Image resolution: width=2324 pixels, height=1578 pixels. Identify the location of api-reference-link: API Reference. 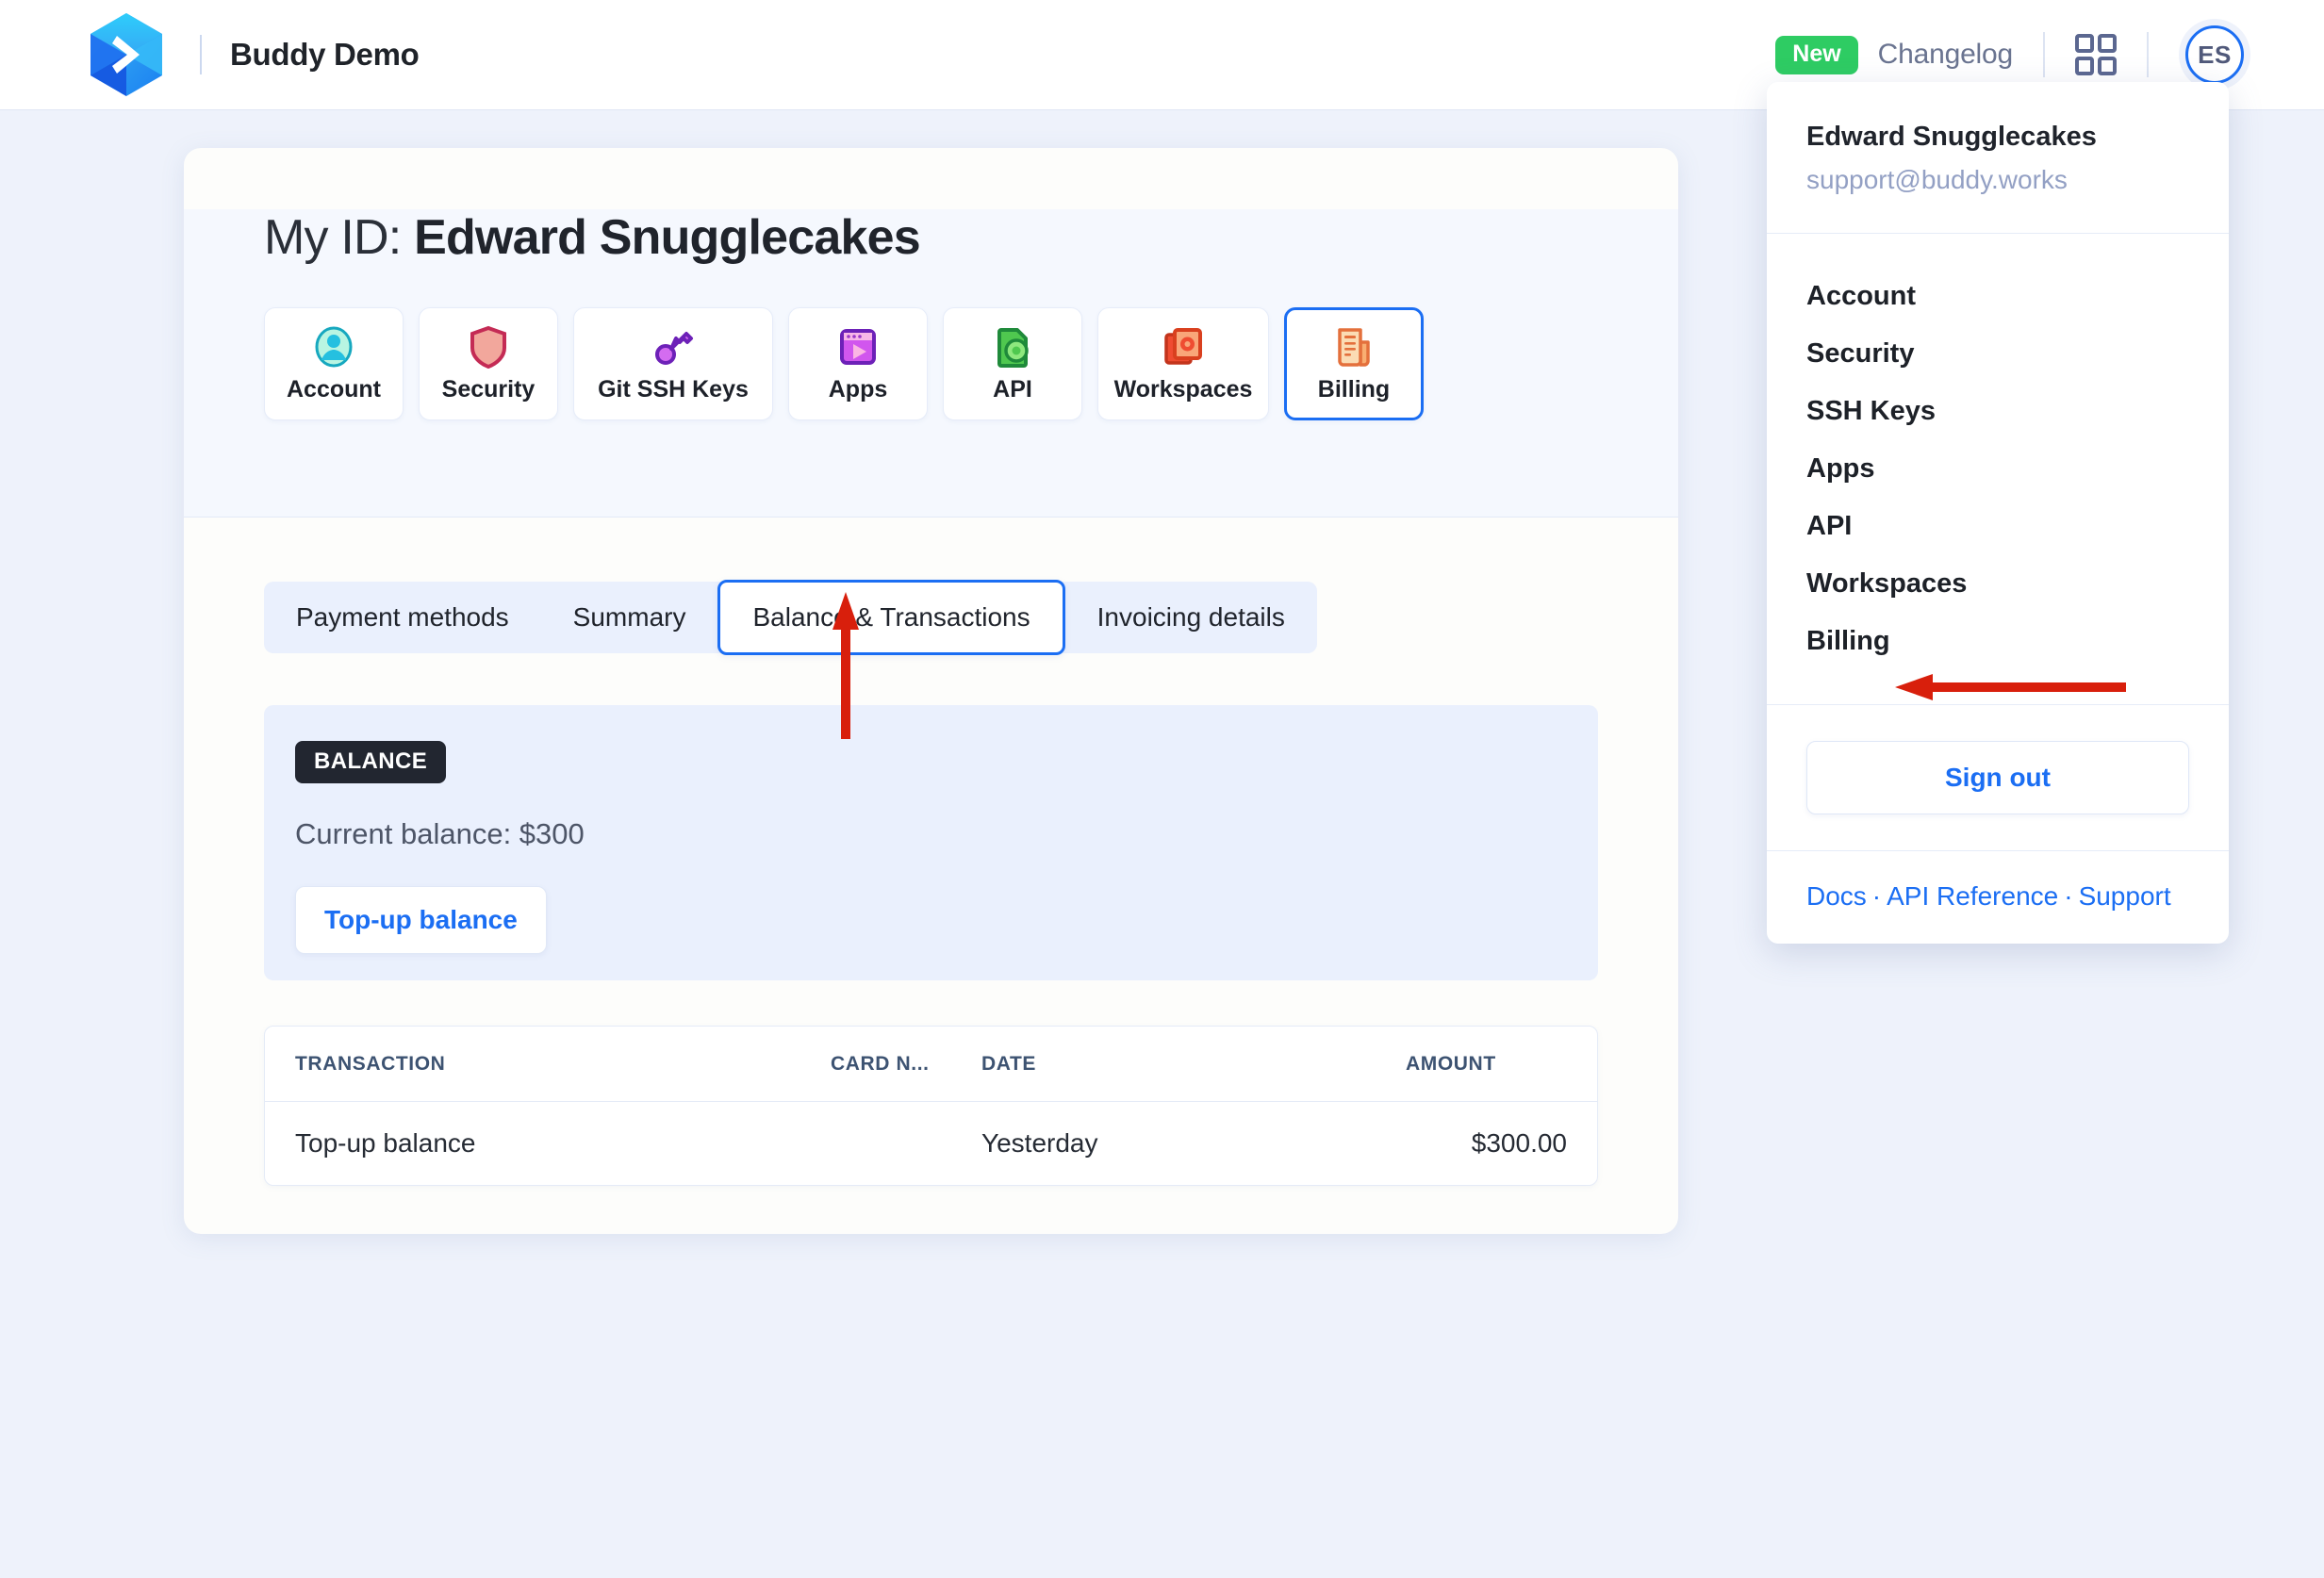
(1973, 896).